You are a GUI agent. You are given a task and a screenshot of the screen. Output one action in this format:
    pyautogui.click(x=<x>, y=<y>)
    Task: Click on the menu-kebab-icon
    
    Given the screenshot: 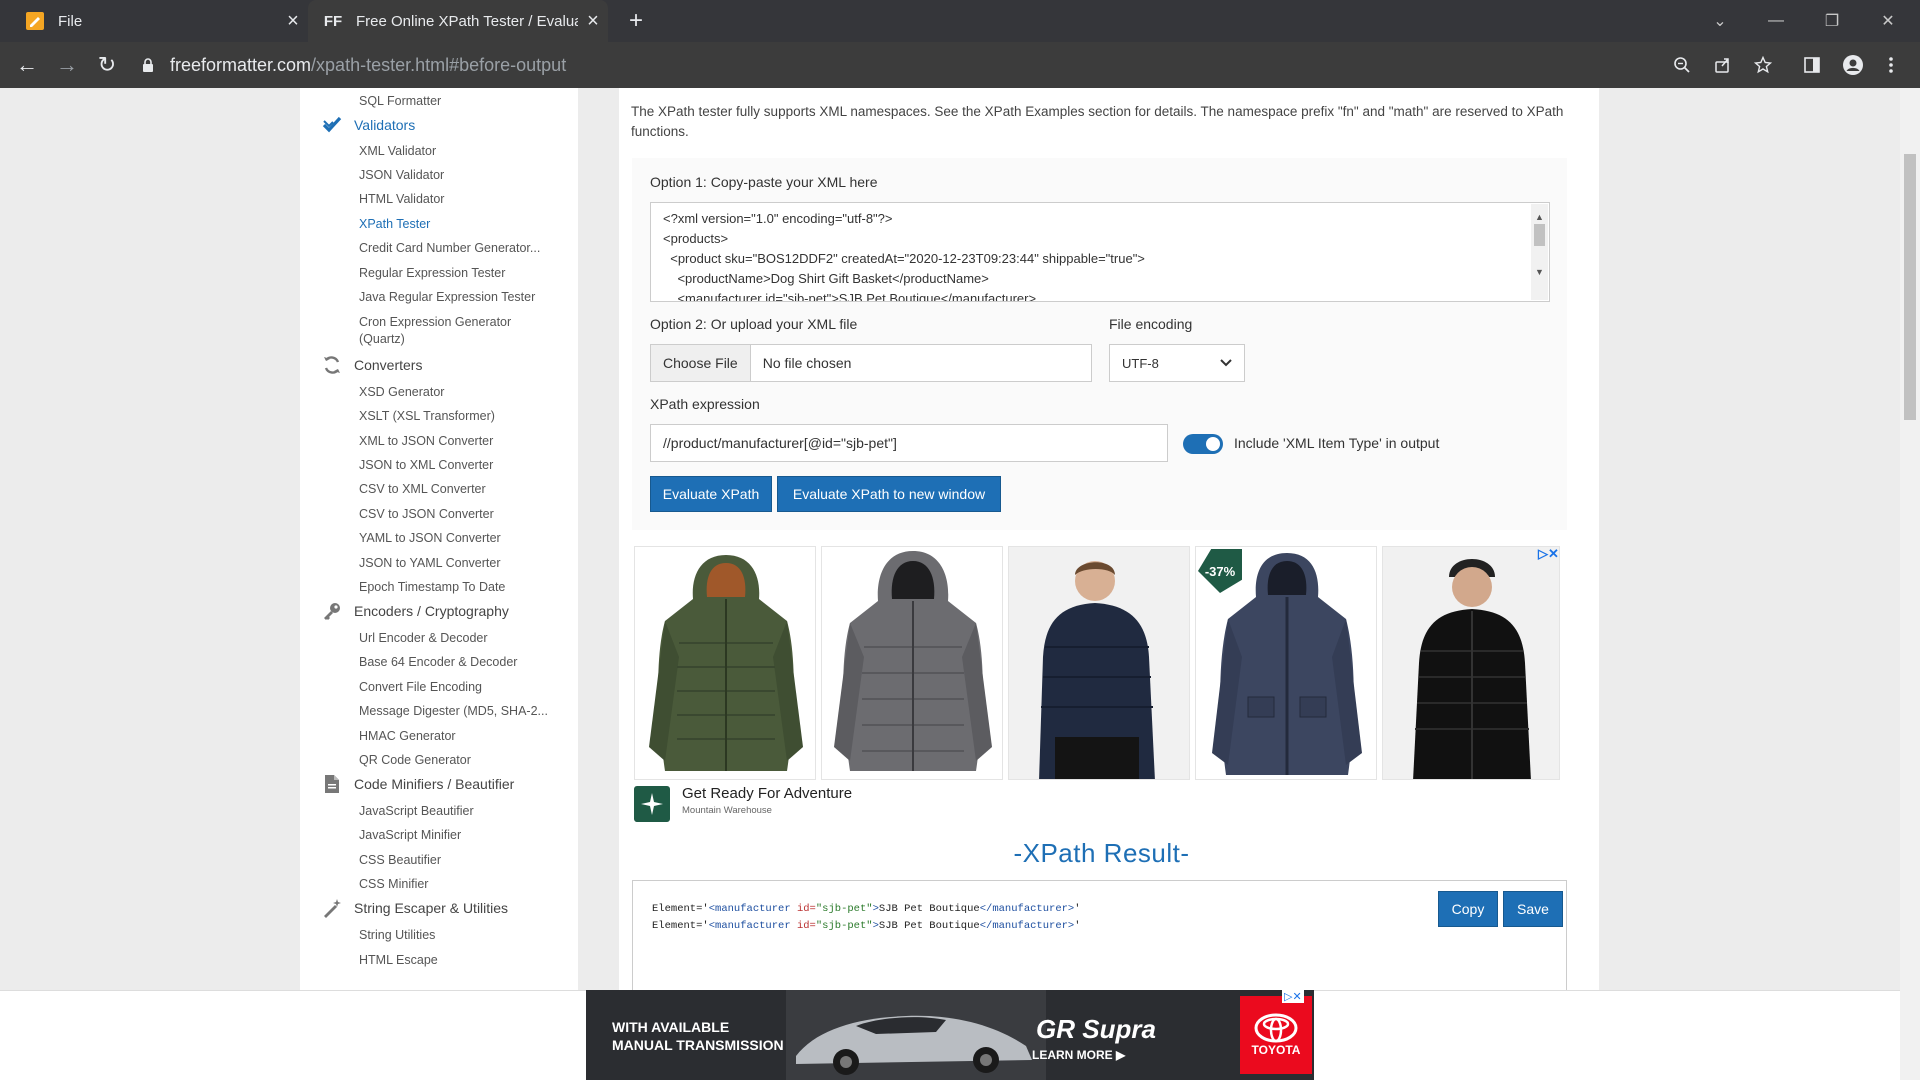 What is the action you would take?
    pyautogui.click(x=1891, y=65)
    